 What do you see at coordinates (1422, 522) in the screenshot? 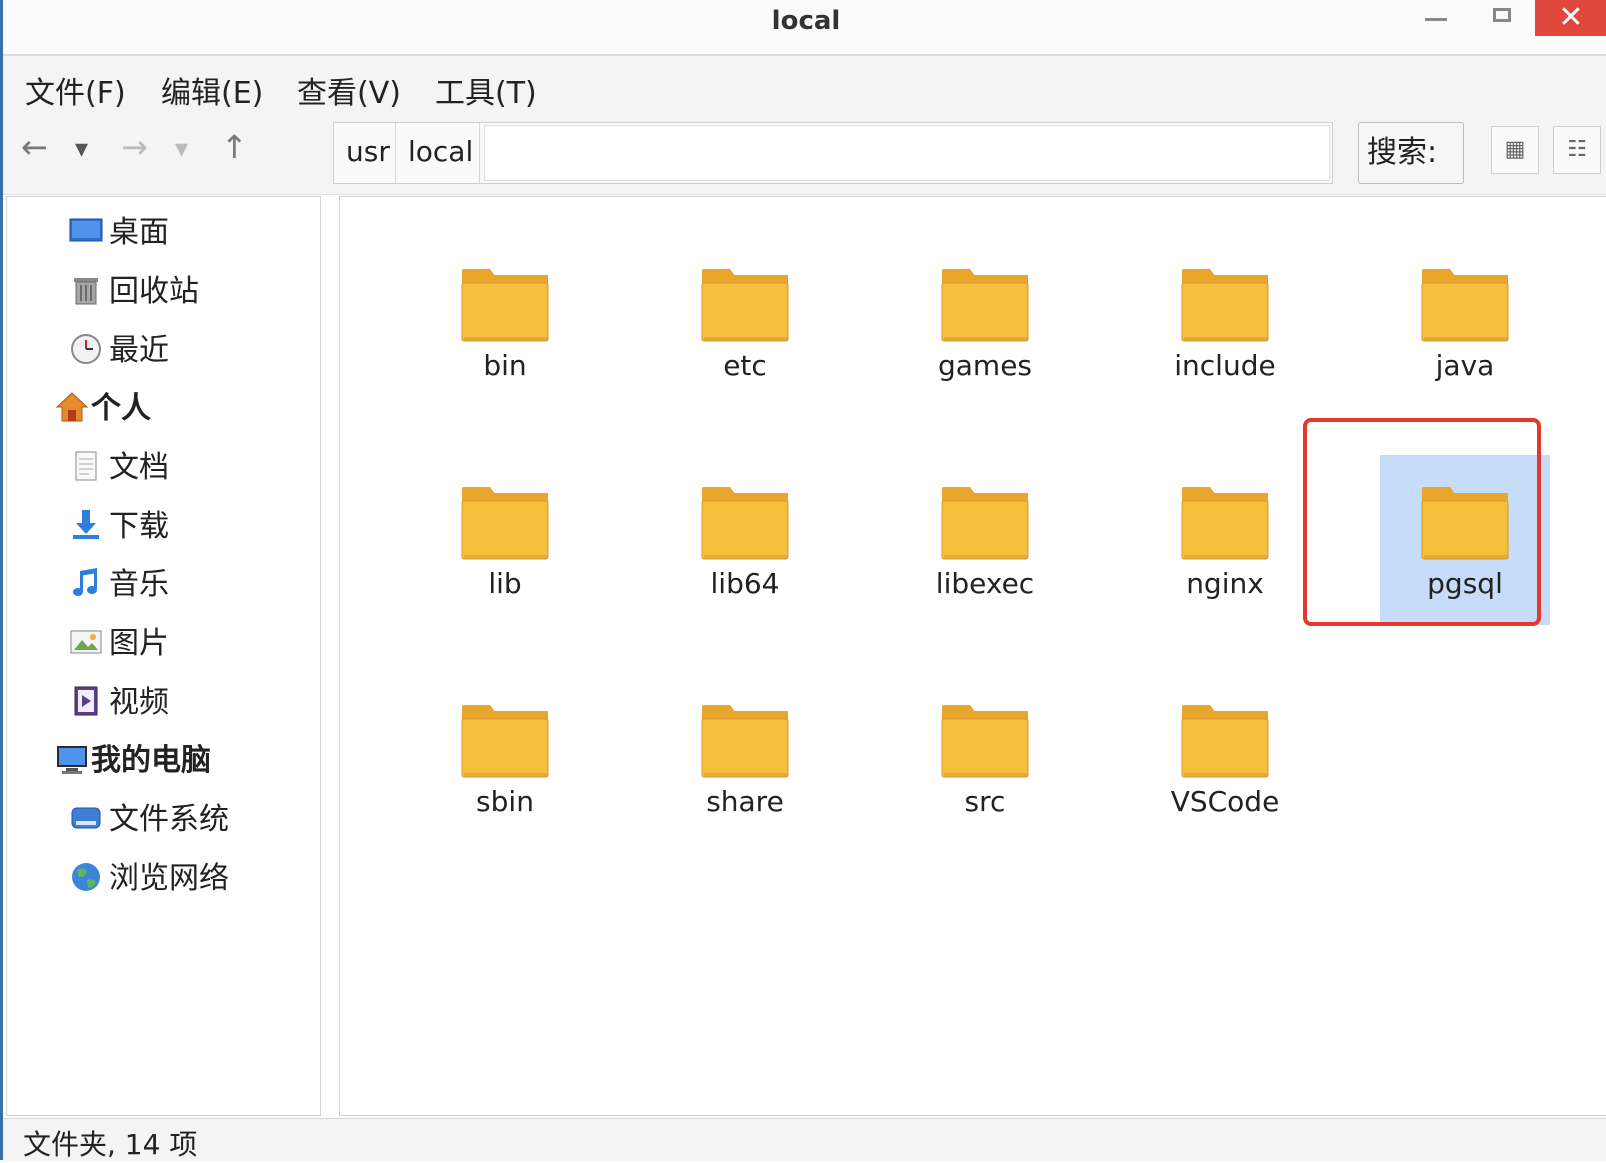
I see `selection-highlight-box` at bounding box center [1422, 522].